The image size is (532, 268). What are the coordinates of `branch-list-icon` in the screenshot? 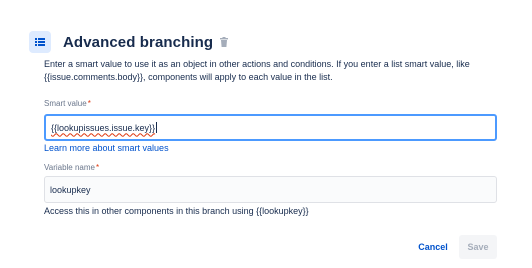 It's located at (40, 42).